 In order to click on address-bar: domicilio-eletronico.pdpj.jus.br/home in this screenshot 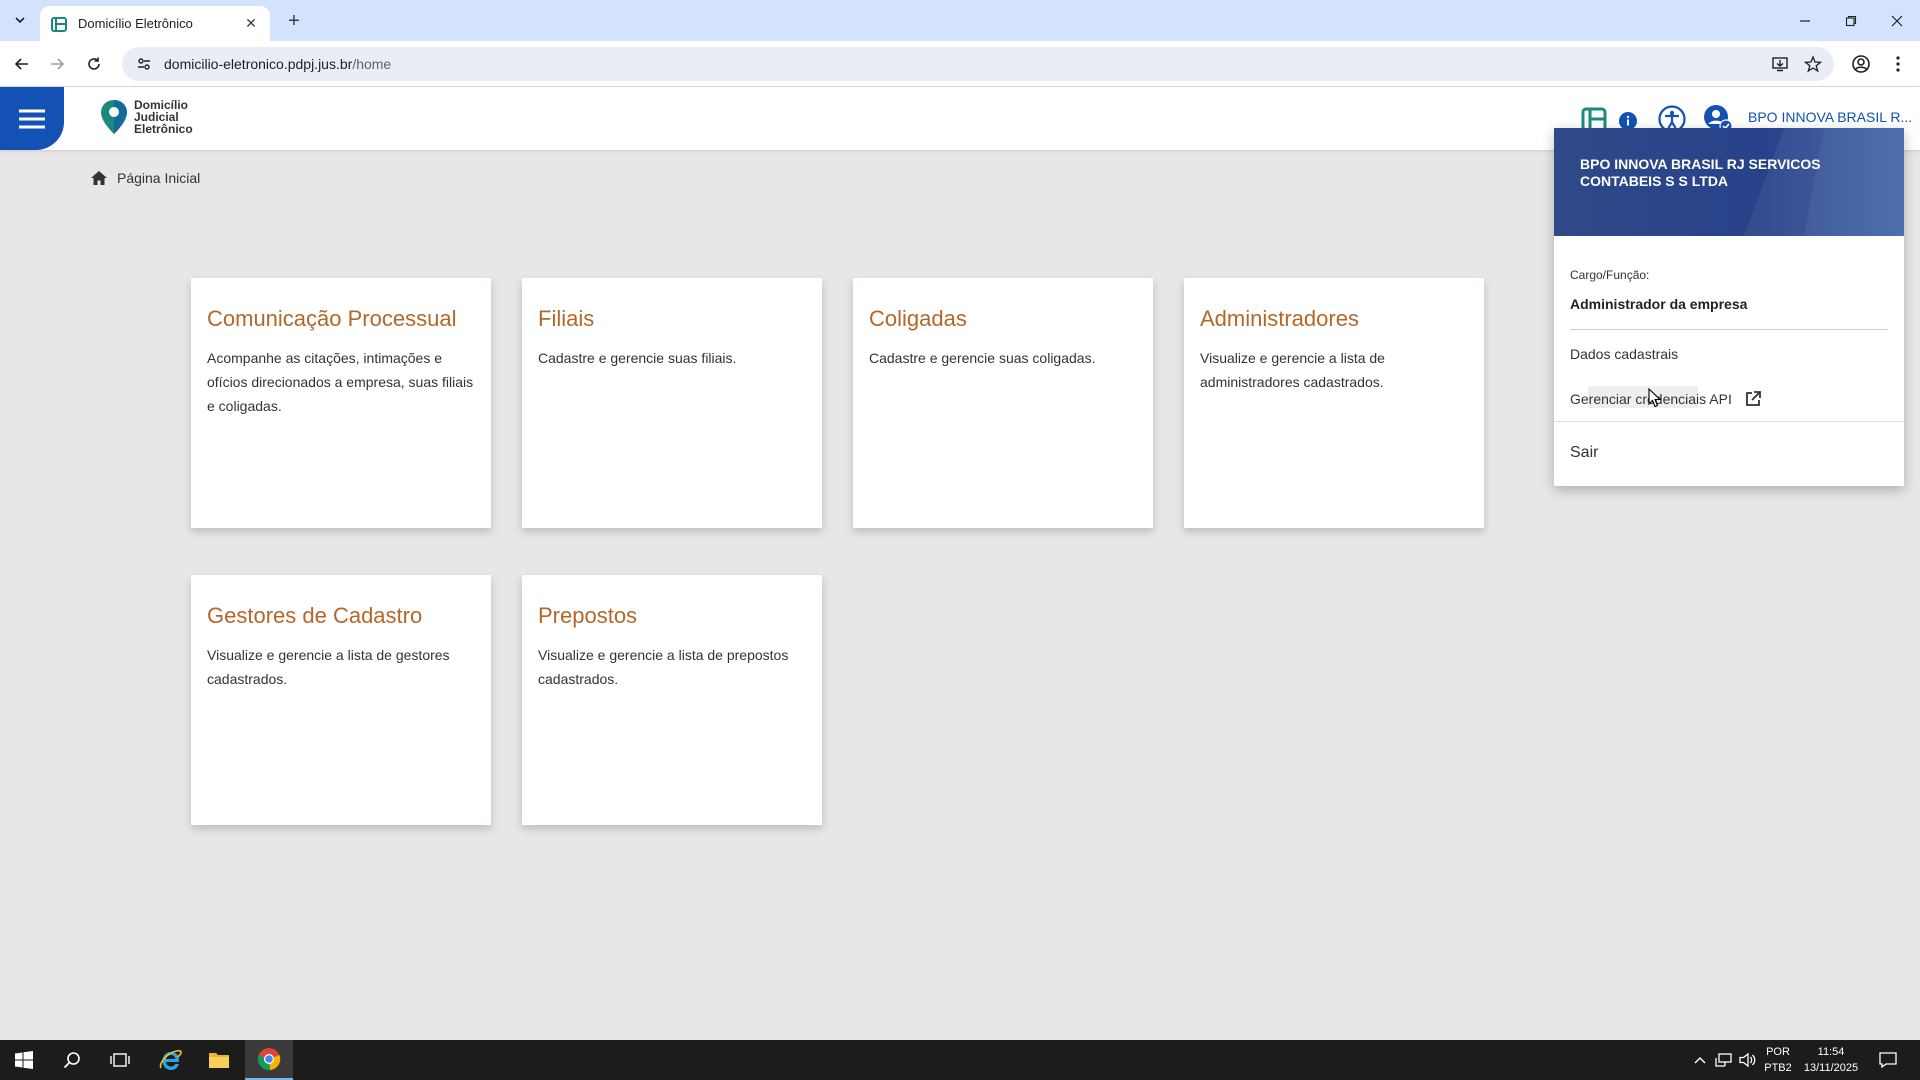, I will do `click(978, 64)`.